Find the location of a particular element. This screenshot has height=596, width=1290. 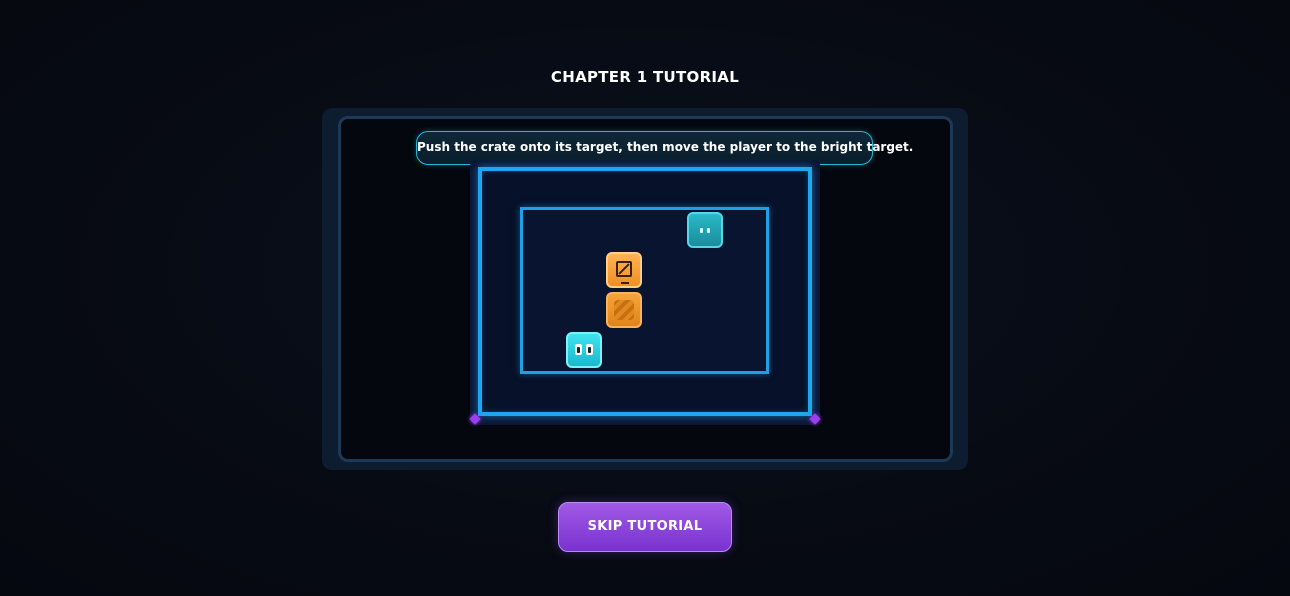

crate-target-stripes is located at coordinates (624, 310).